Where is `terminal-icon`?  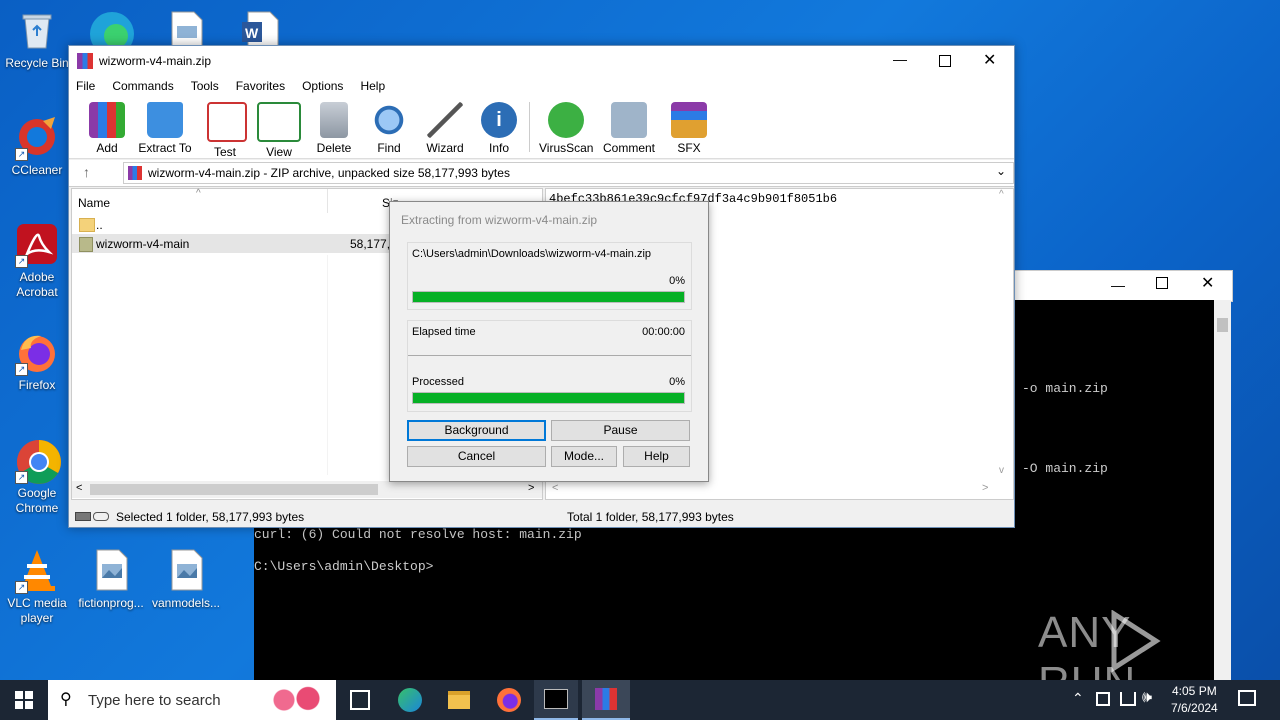 terminal-icon is located at coordinates (556, 699).